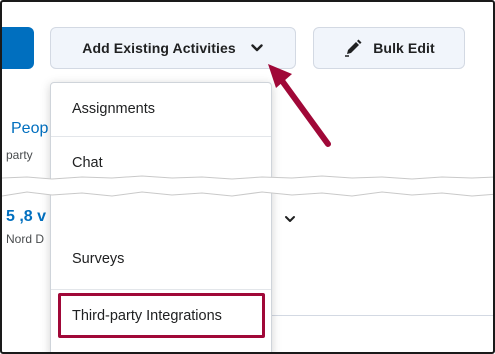  Describe the element at coordinates (19, 155) in the screenshot. I see `background-subtext: party` at that location.